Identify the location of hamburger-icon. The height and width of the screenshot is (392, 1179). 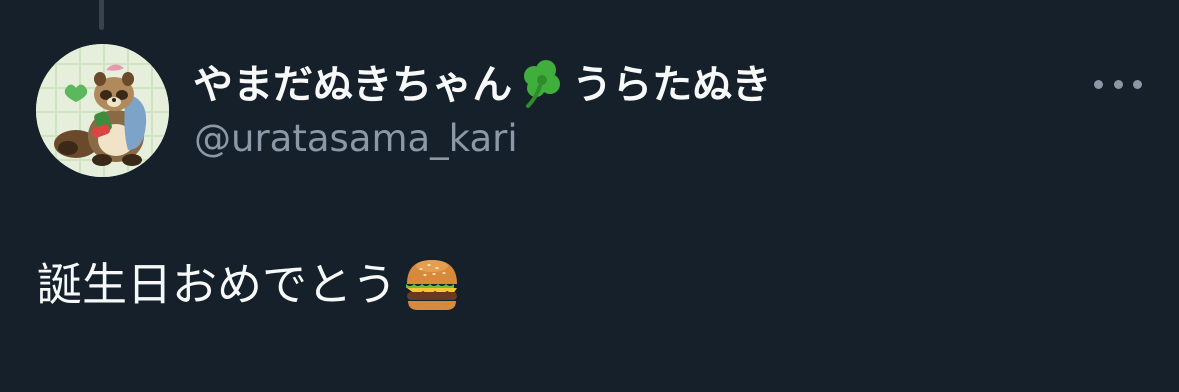
(432, 285).